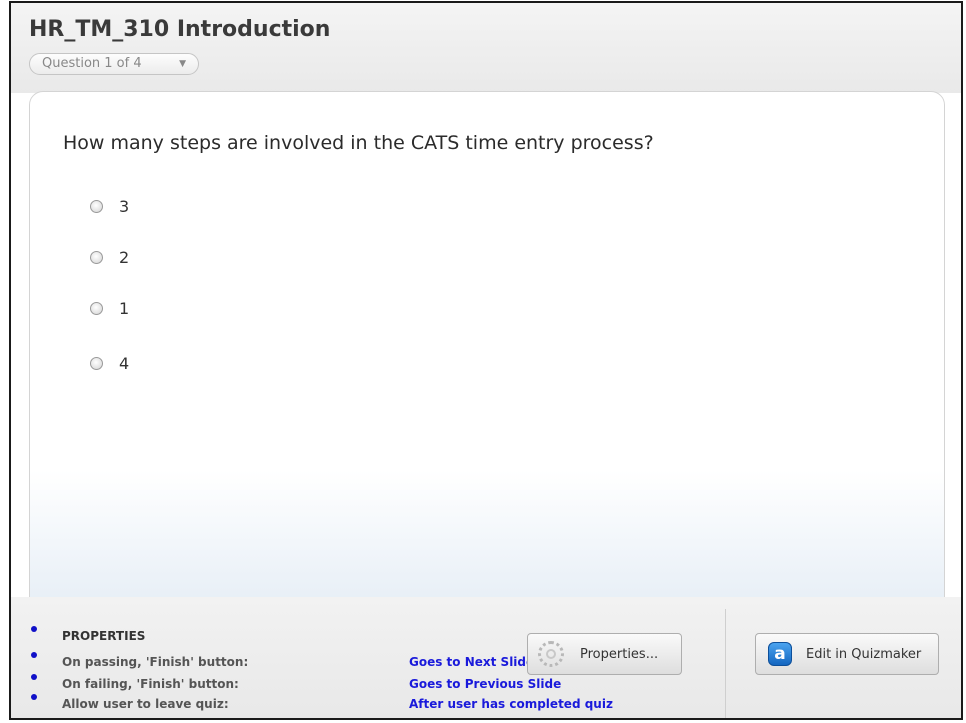 The width and height of the screenshot is (966, 723). What do you see at coordinates (109, 308) in the screenshot?
I see `answer-choice-3: 1` at bounding box center [109, 308].